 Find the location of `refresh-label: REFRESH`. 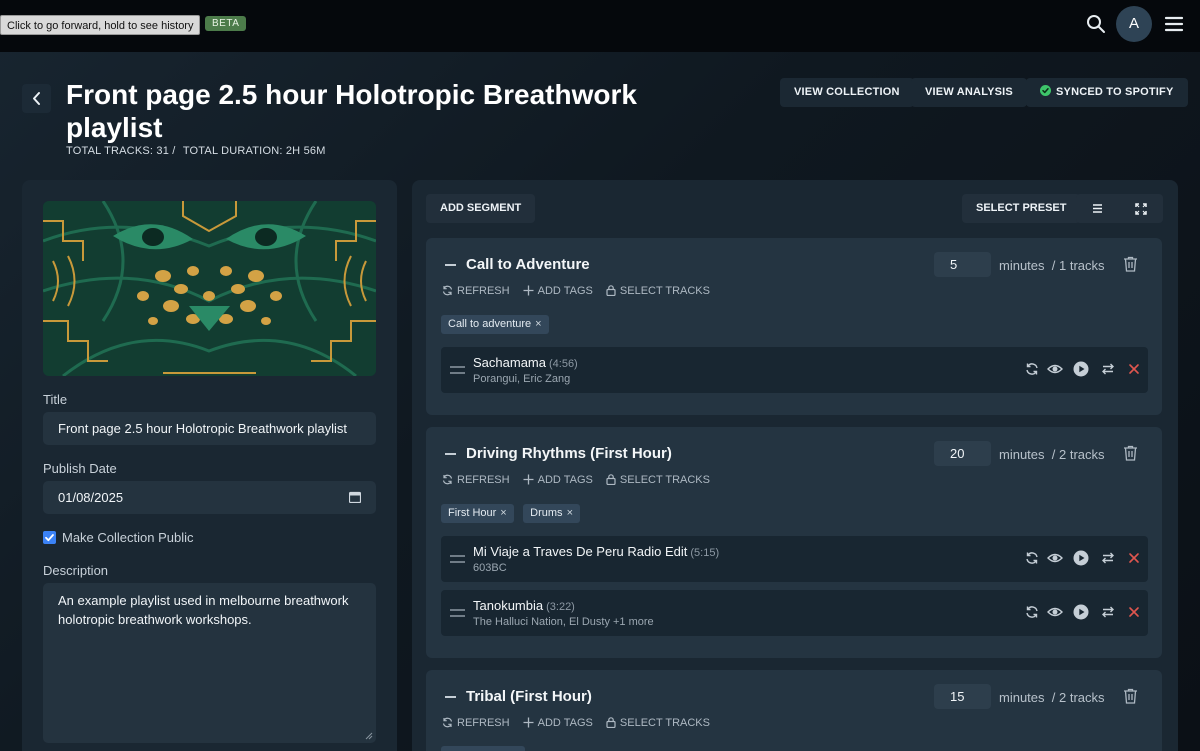

refresh-label: REFRESH is located at coordinates (483, 480).